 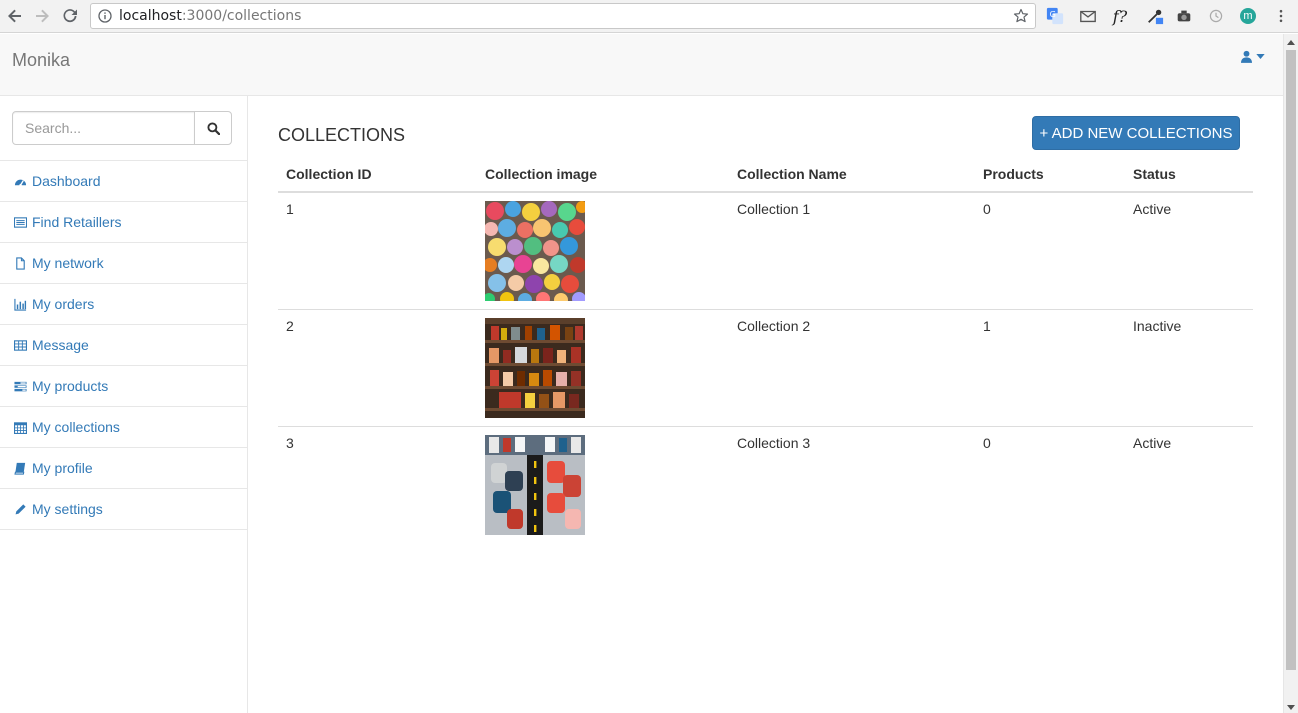 I want to click on column-header: Status, so click(x=1189, y=174).